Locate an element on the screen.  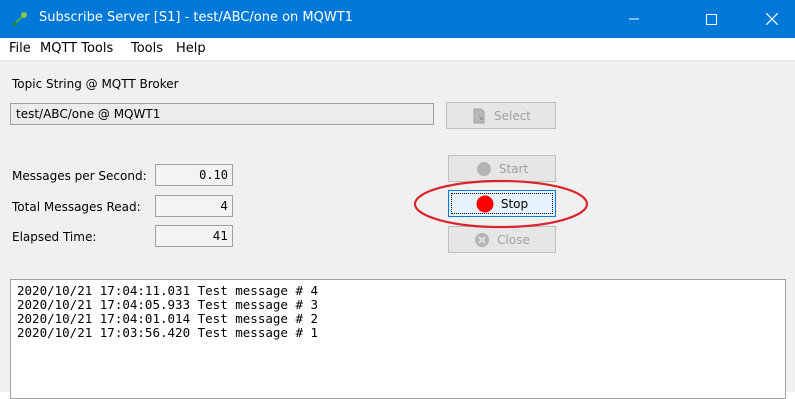
menu-tools: Tools is located at coordinates (147, 48).